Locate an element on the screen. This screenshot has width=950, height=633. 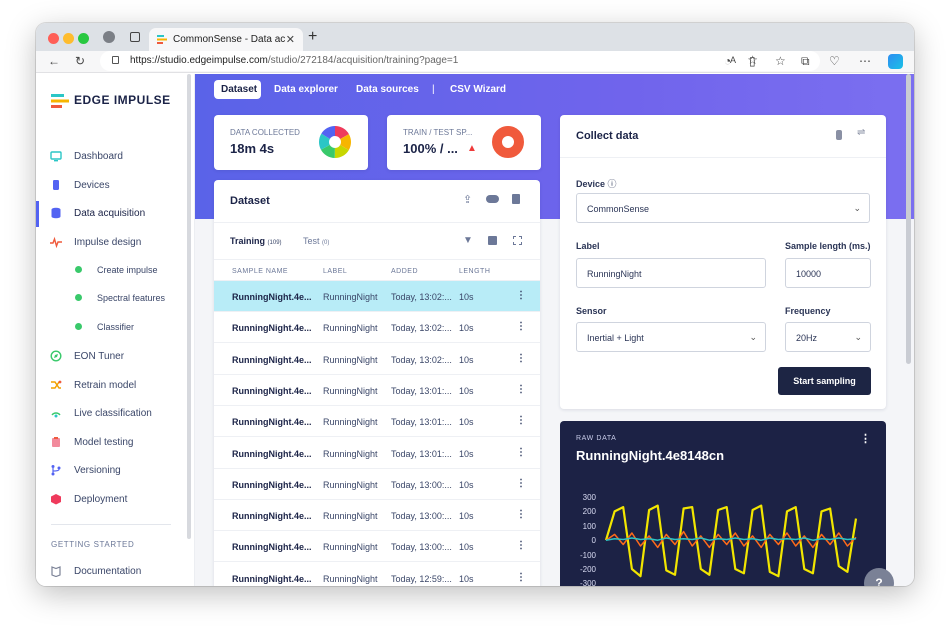
sensor-select: Inertial + Light ⌄ is located at coordinates (671, 337).